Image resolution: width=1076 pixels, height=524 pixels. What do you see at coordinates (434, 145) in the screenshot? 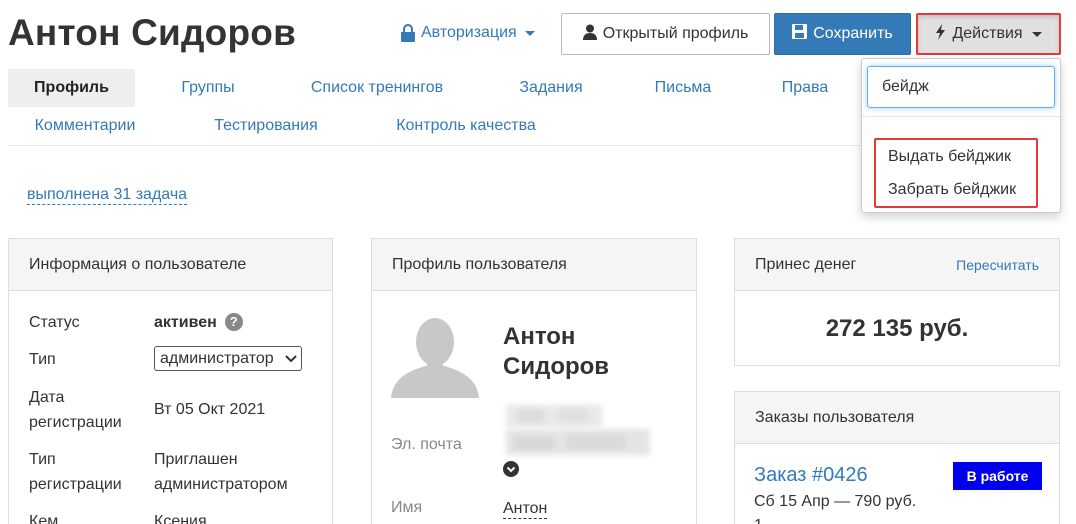
I see `tabs-divider` at bounding box center [434, 145].